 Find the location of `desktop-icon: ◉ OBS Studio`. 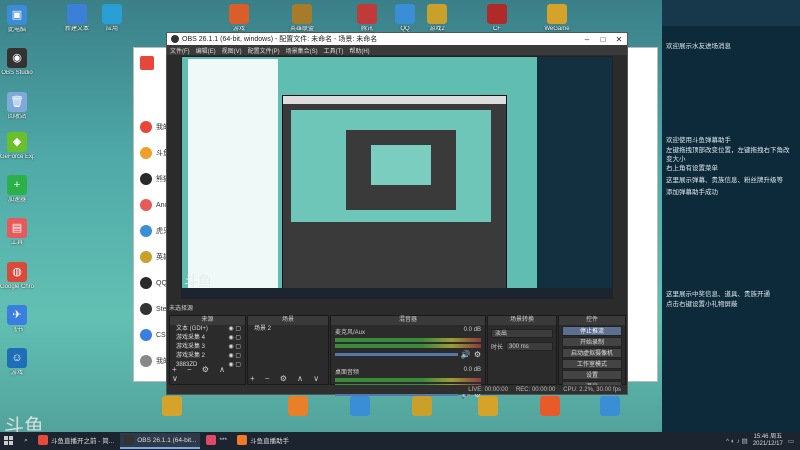

desktop-icon: ◉ OBS Studio is located at coordinates (17, 62).